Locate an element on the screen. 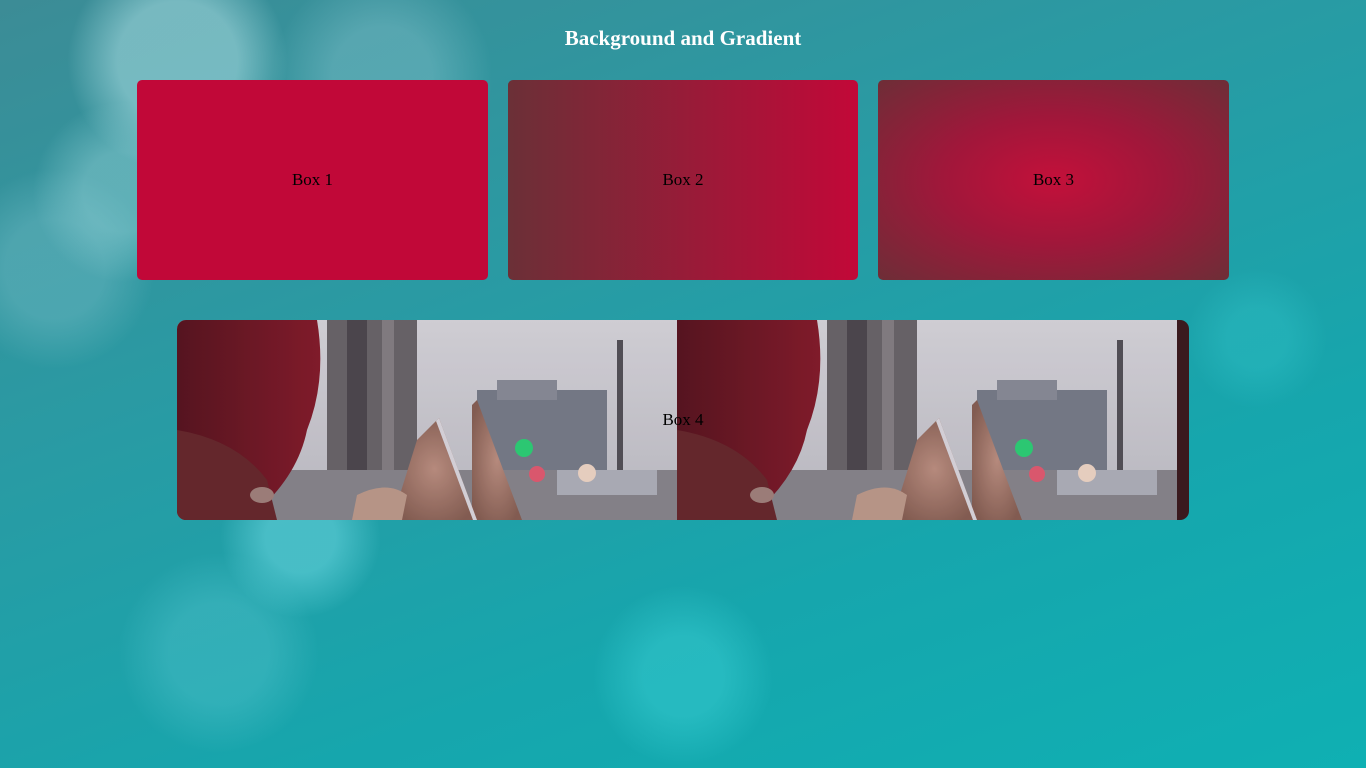  box-3-label: Box 3 is located at coordinates (1053, 179).